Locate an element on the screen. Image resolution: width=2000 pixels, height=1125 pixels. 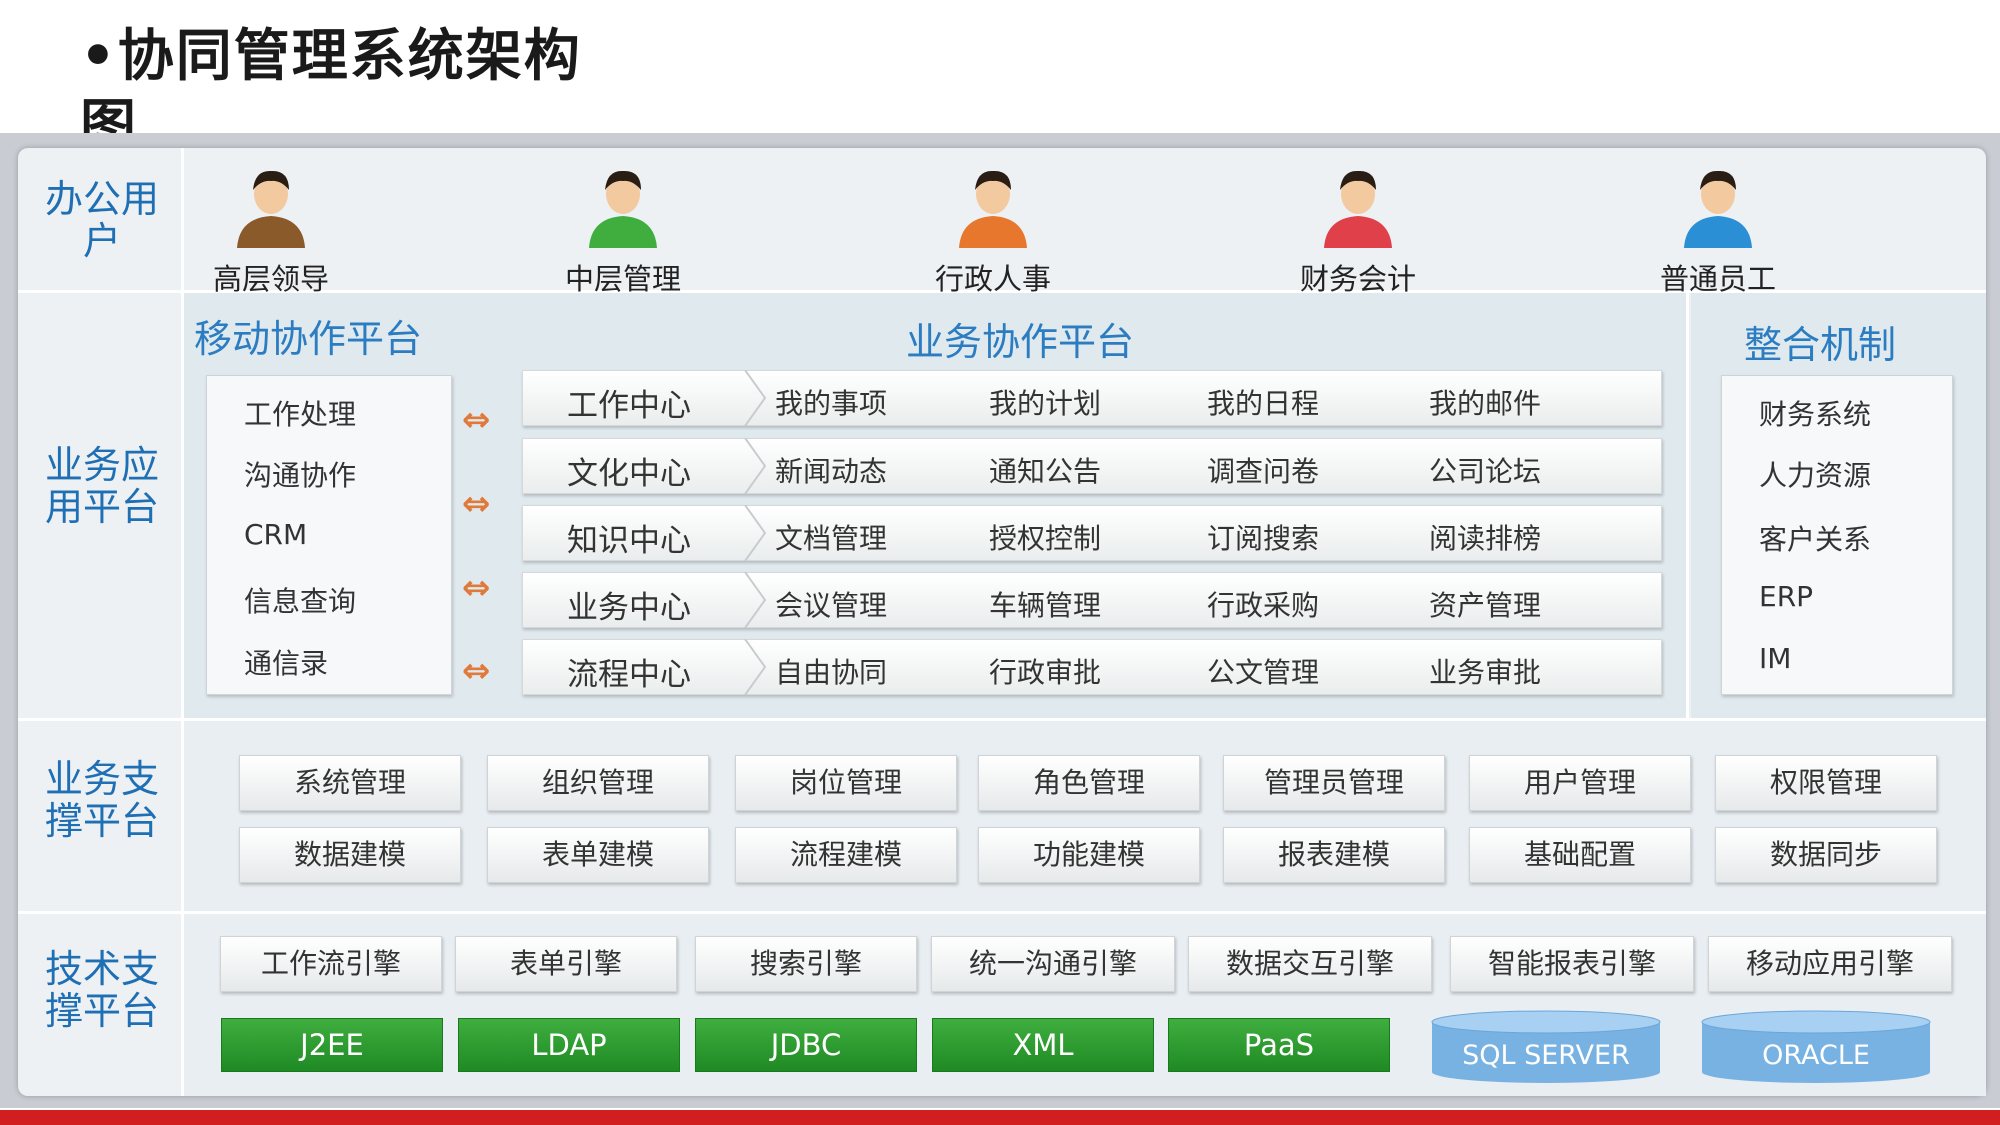
senior-leader-avatar is located at coordinates (271, 209).